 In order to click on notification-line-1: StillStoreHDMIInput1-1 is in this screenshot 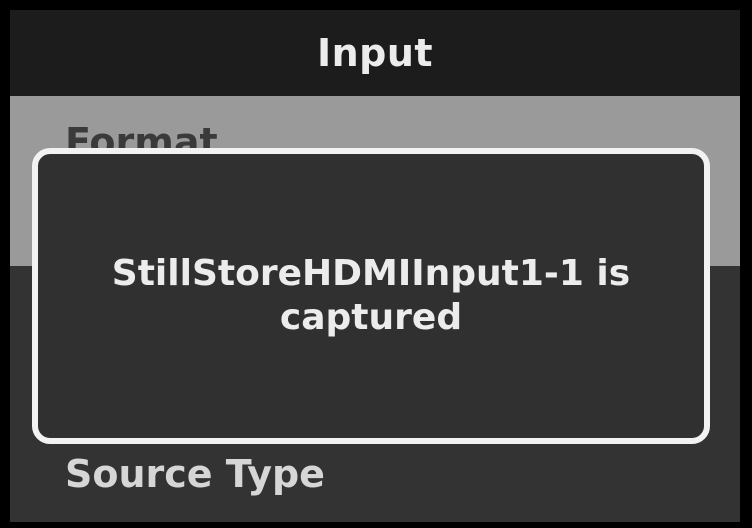, I will do `click(371, 273)`.